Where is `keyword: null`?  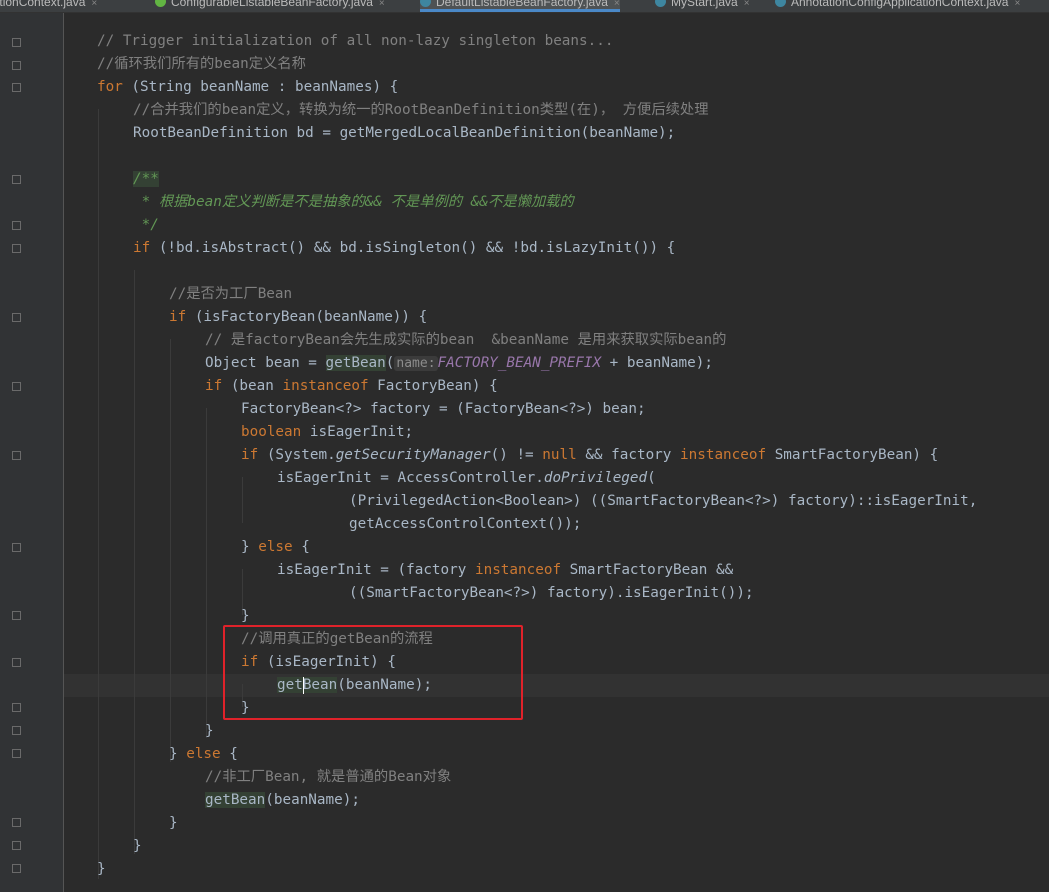 keyword: null is located at coordinates (559, 455).